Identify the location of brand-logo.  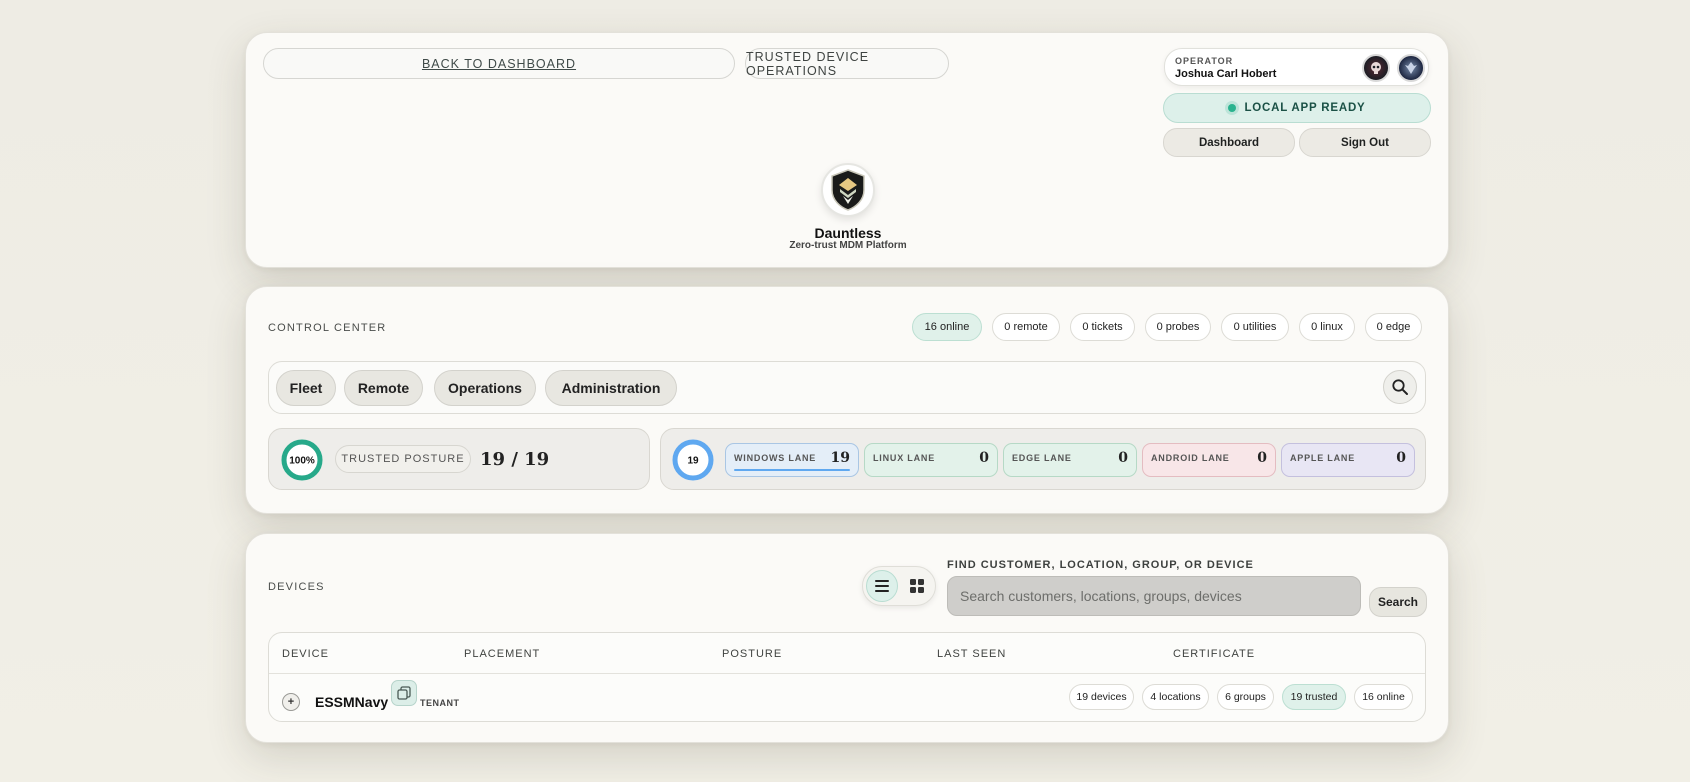
(848, 190).